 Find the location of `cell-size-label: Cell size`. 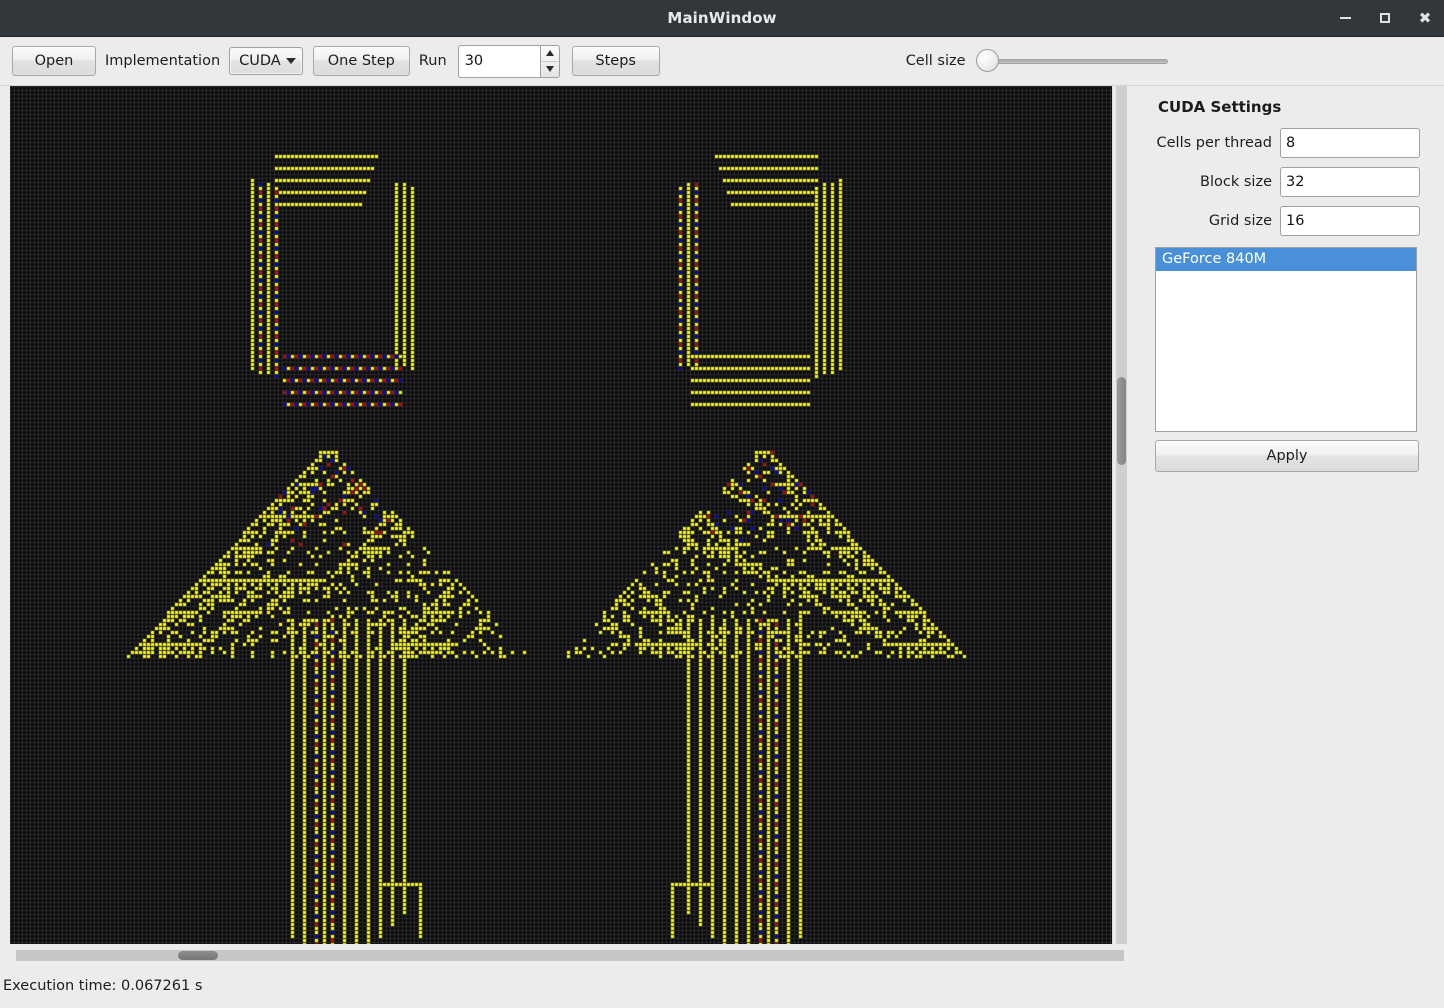

cell-size-label: Cell size is located at coordinates (935, 61).